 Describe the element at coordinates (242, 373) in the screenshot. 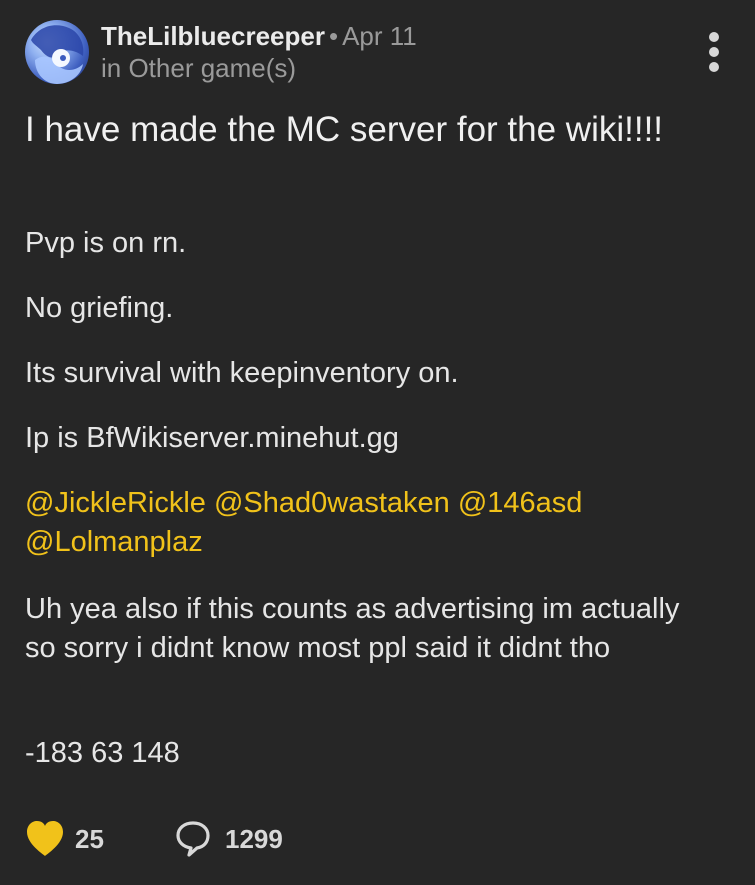

I see `post-paragraph: Its survival with keepinventory on.` at that location.